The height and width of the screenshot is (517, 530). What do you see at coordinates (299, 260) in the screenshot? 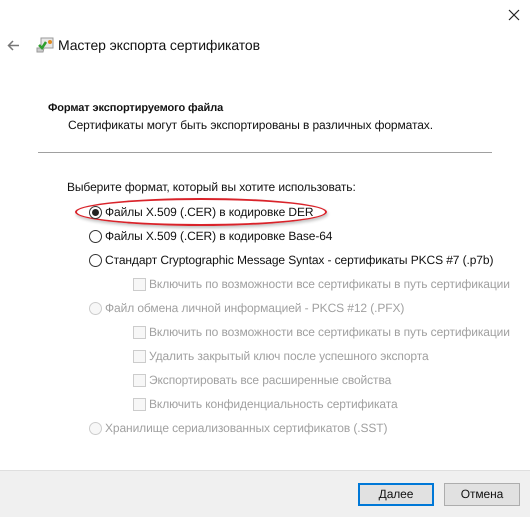
I see `radio-label: Стандарт Cryptographic Message Syntax - сертификаты PKCS #7 (.p7b)` at bounding box center [299, 260].